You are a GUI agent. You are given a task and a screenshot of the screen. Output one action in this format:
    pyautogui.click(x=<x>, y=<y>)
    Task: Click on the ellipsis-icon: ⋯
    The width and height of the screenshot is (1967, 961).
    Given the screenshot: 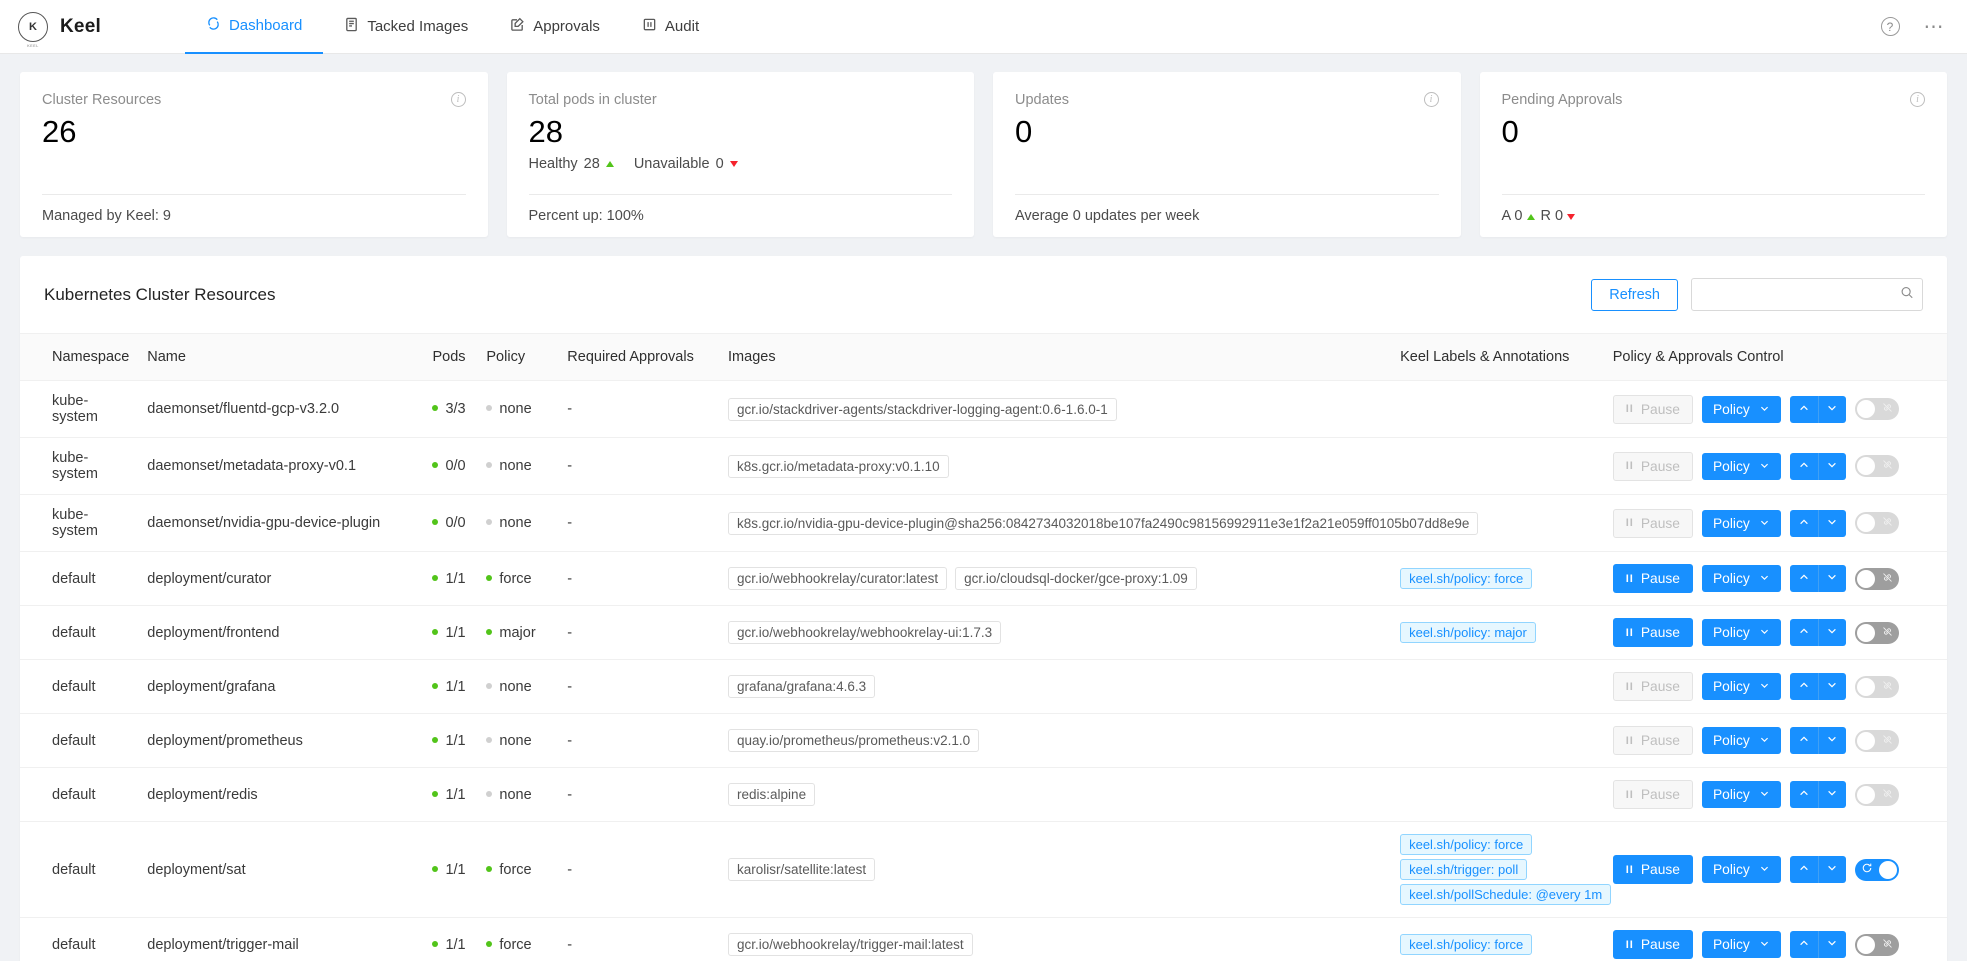 What is the action you would take?
    pyautogui.click(x=1935, y=27)
    